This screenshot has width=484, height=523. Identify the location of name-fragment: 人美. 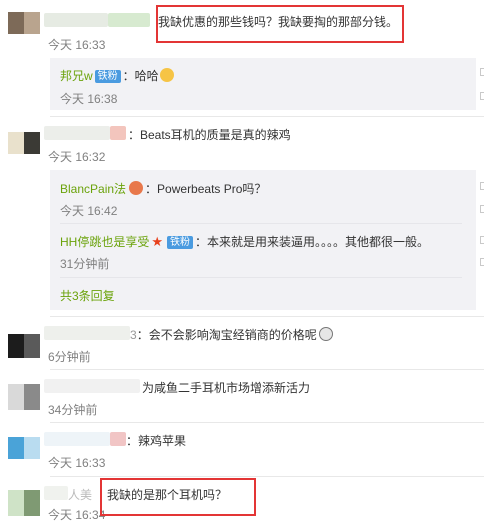
(80, 495).